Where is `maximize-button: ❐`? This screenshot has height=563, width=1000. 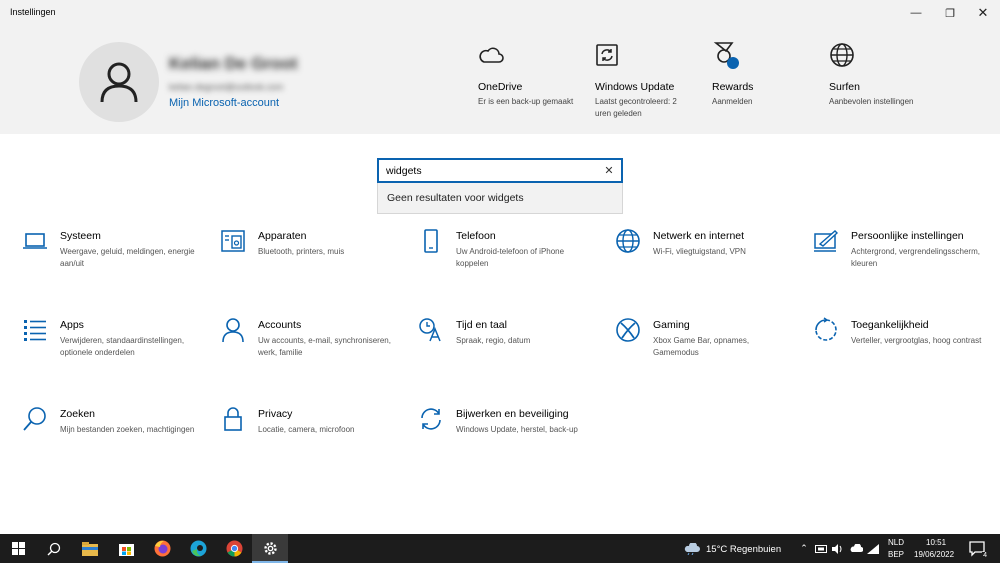 maximize-button: ❐ is located at coordinates (950, 13).